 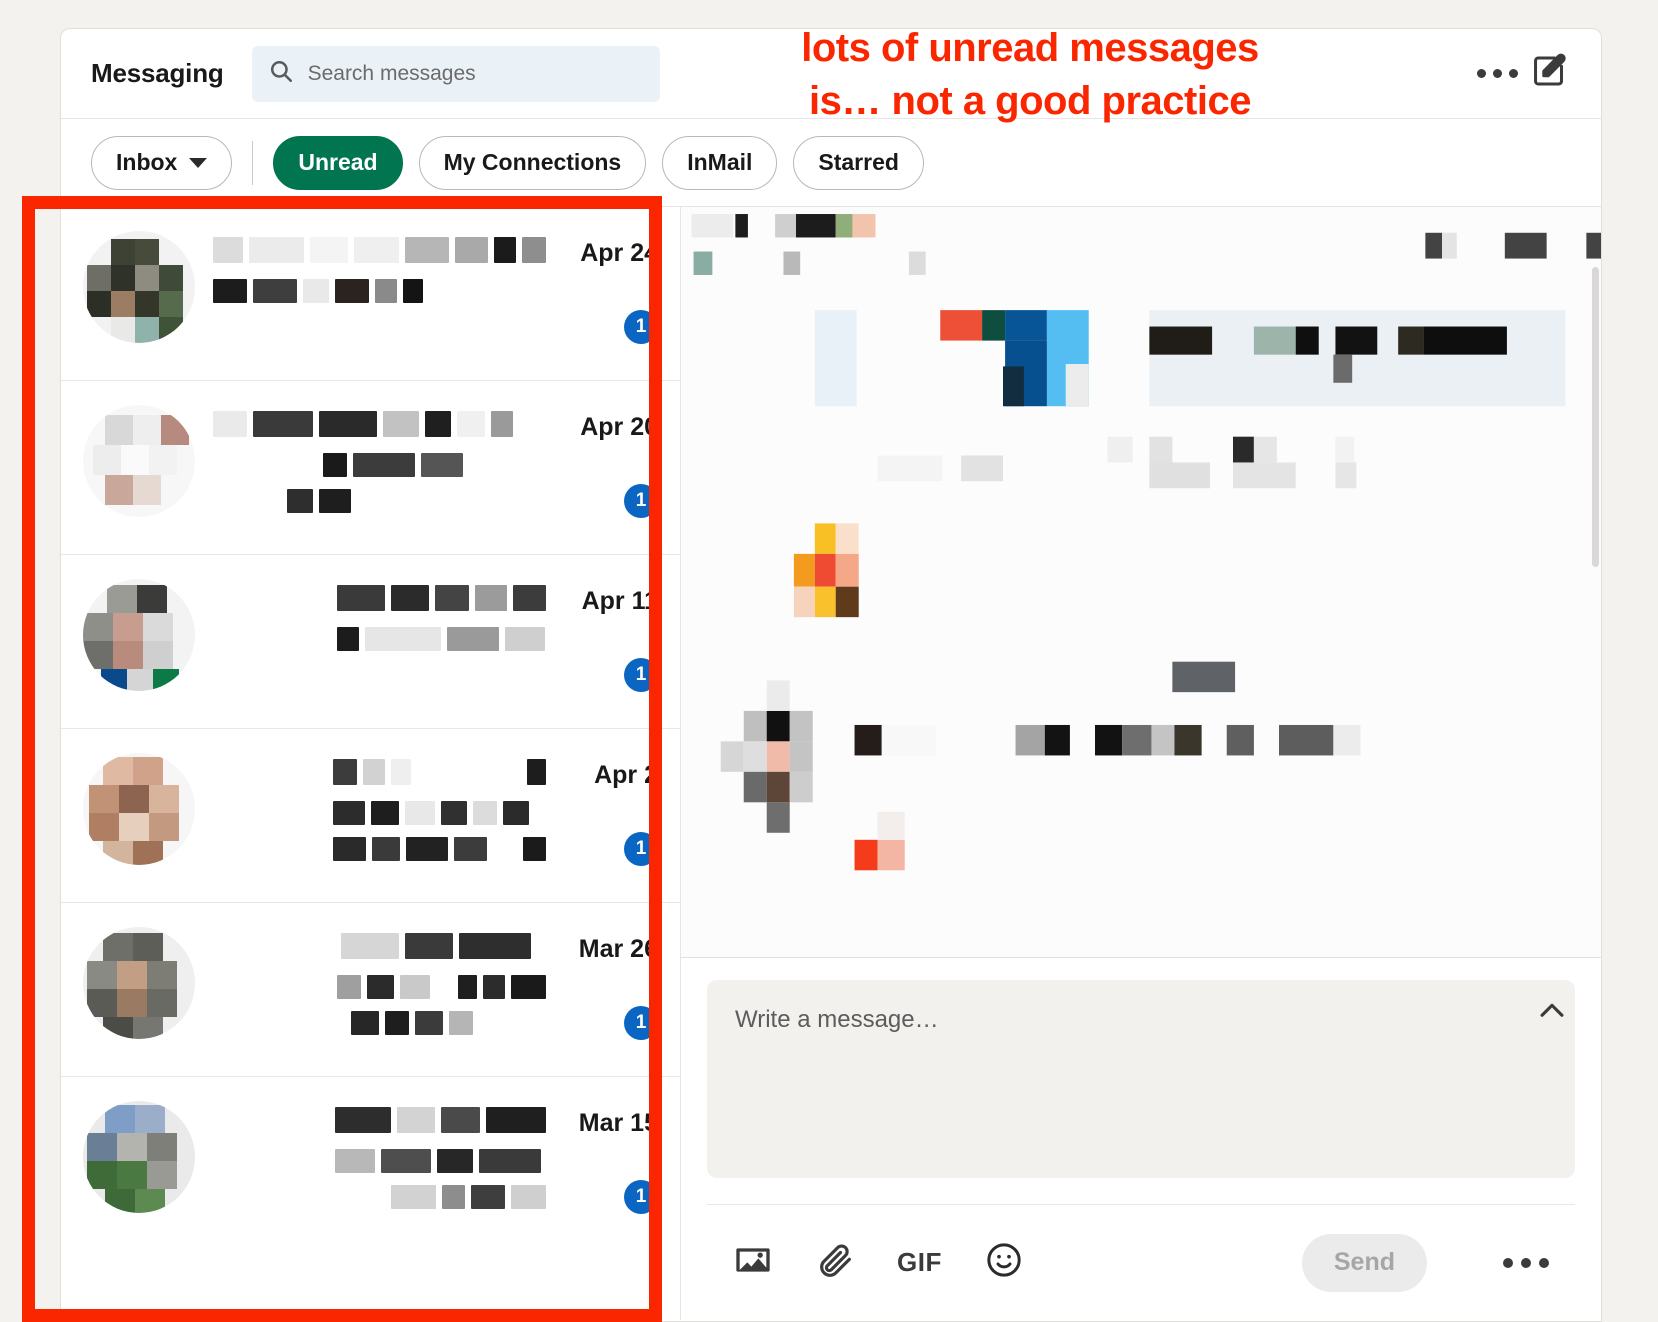 I want to click on search-icon, so click(x=281, y=73).